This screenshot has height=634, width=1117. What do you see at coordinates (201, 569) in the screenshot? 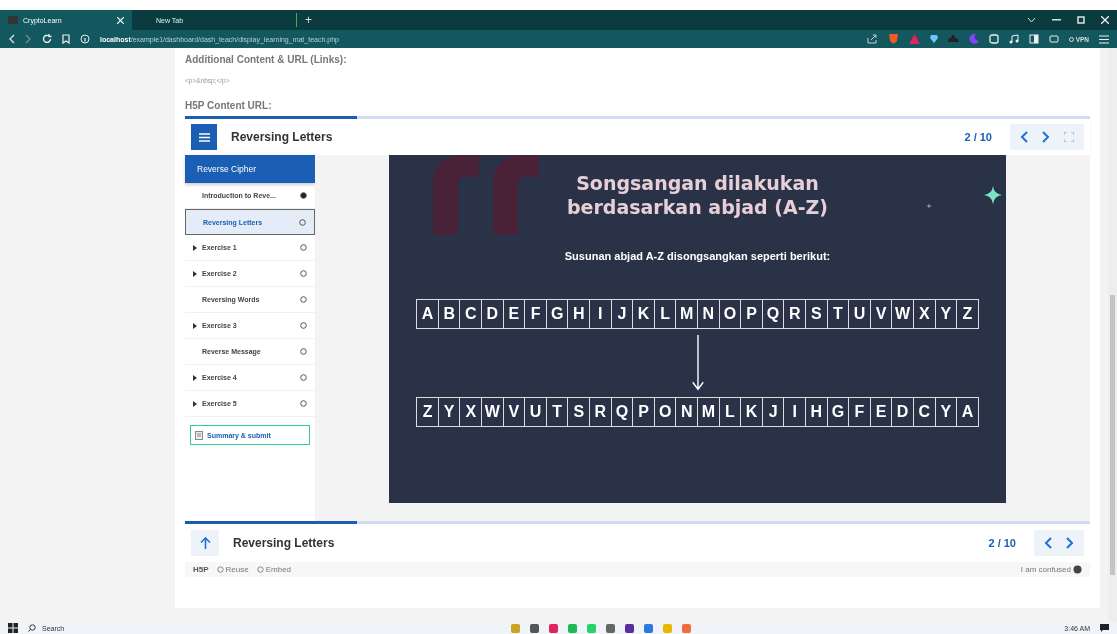
I see `h5p-logo: H5P` at bounding box center [201, 569].